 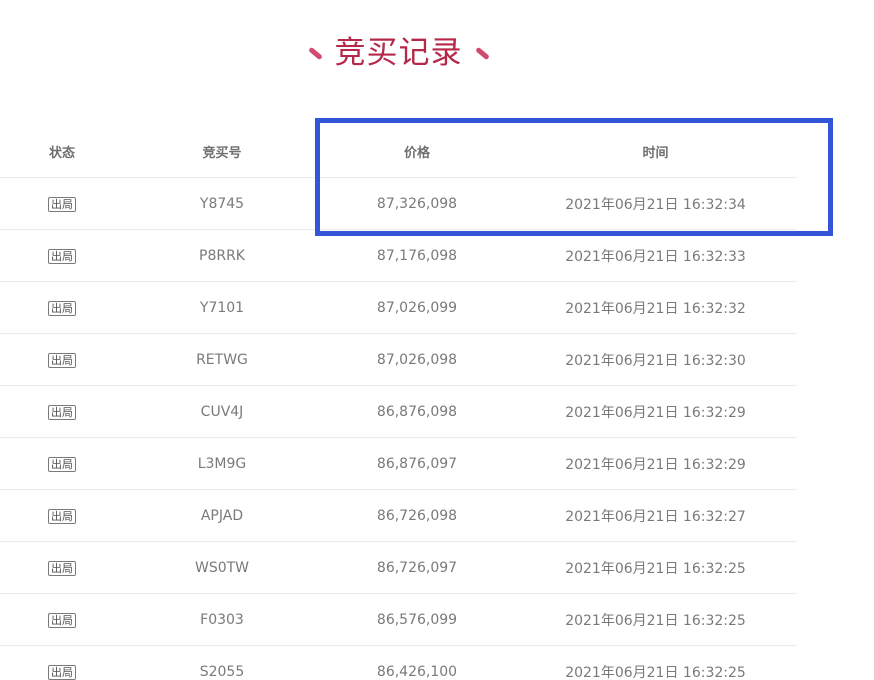 What do you see at coordinates (655, 255) in the screenshot?
I see `time-cell: 2021年06月21日 16:32:33` at bounding box center [655, 255].